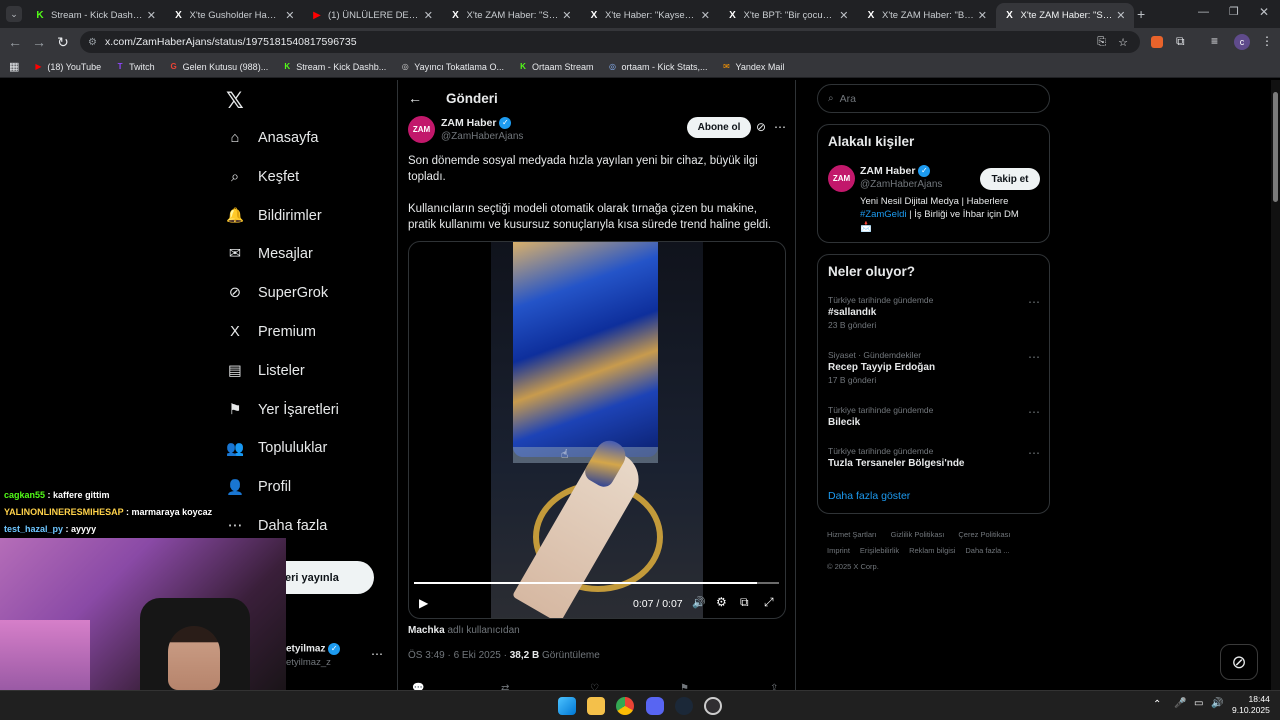  What do you see at coordinates (63, 42) in the screenshot?
I see `reload-icon: ↻` at bounding box center [63, 42].